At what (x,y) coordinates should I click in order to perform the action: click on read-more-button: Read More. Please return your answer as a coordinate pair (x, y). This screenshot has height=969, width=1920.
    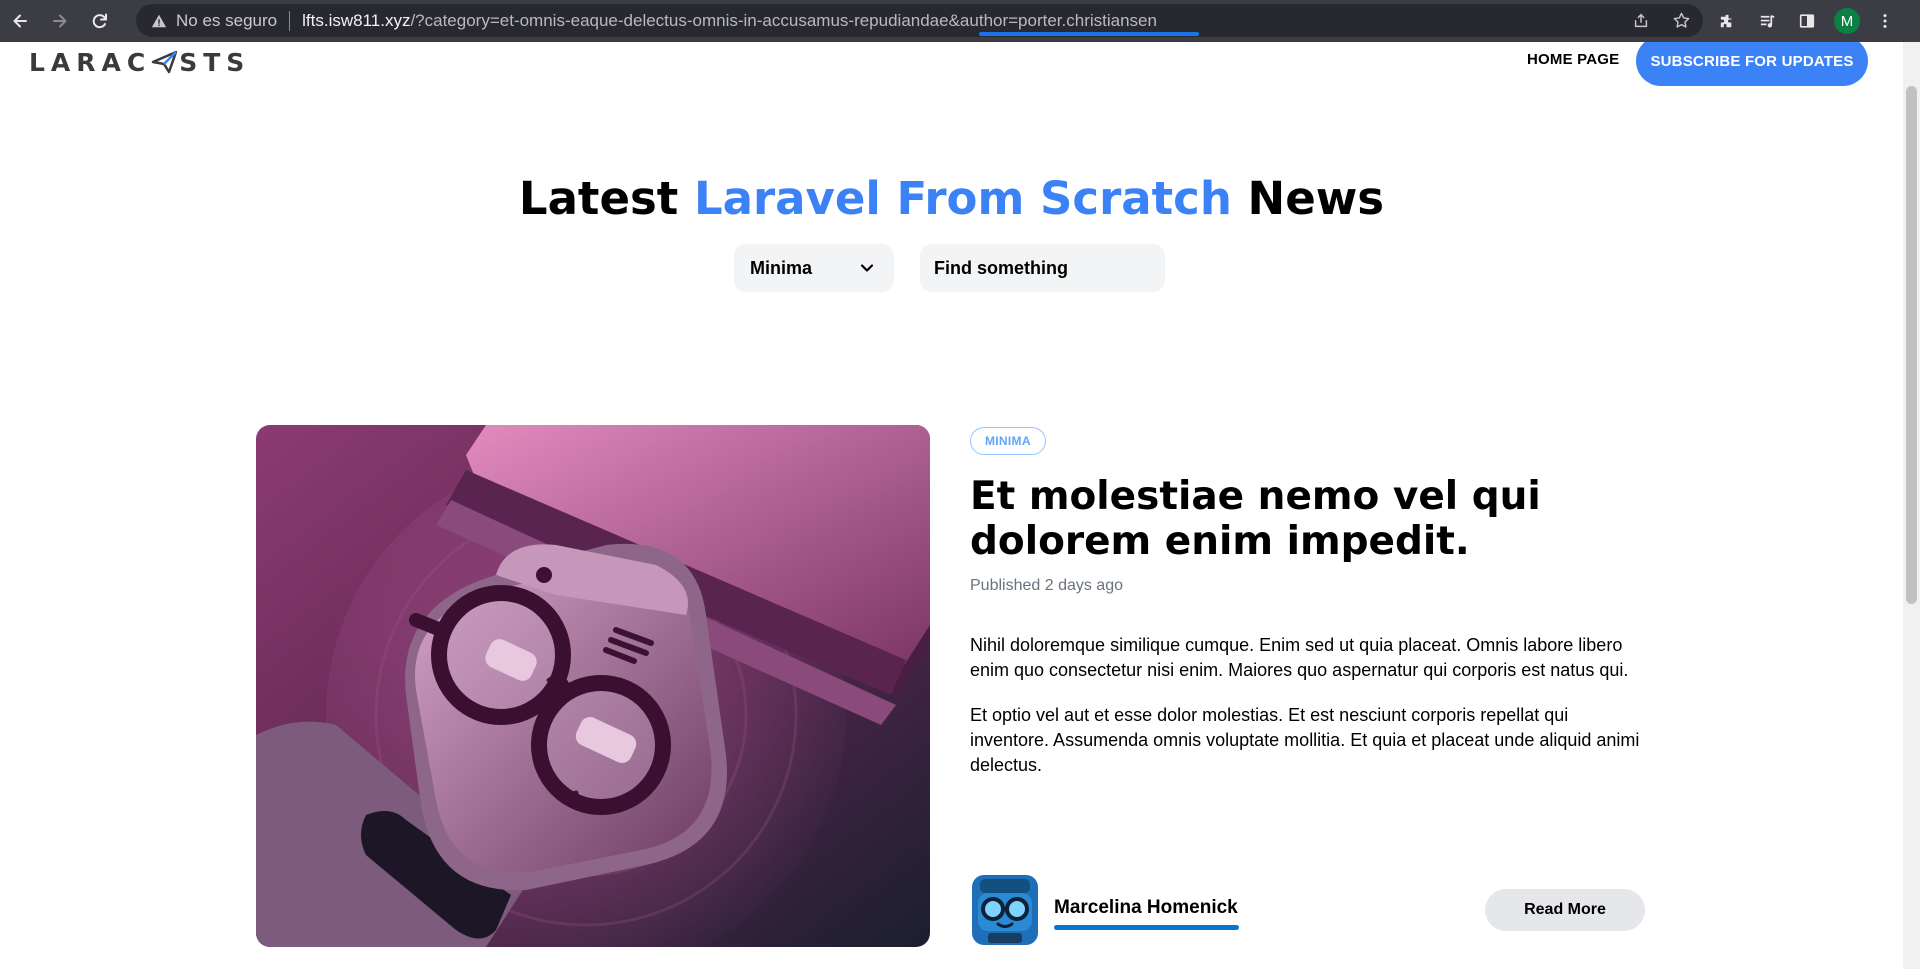
    Looking at the image, I should click on (1565, 910).